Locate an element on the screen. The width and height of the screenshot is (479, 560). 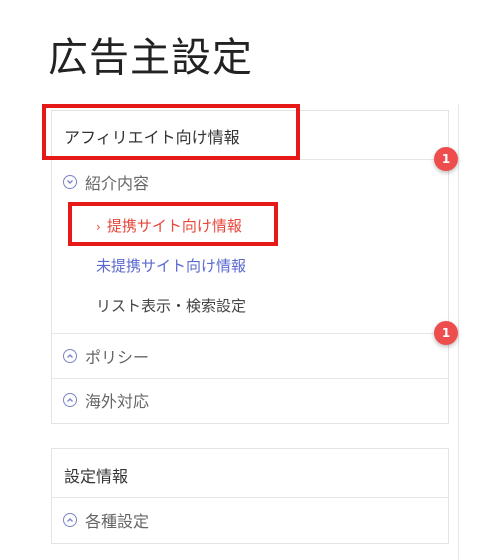
settings-info-header: 設定情報 is located at coordinates (250, 473).